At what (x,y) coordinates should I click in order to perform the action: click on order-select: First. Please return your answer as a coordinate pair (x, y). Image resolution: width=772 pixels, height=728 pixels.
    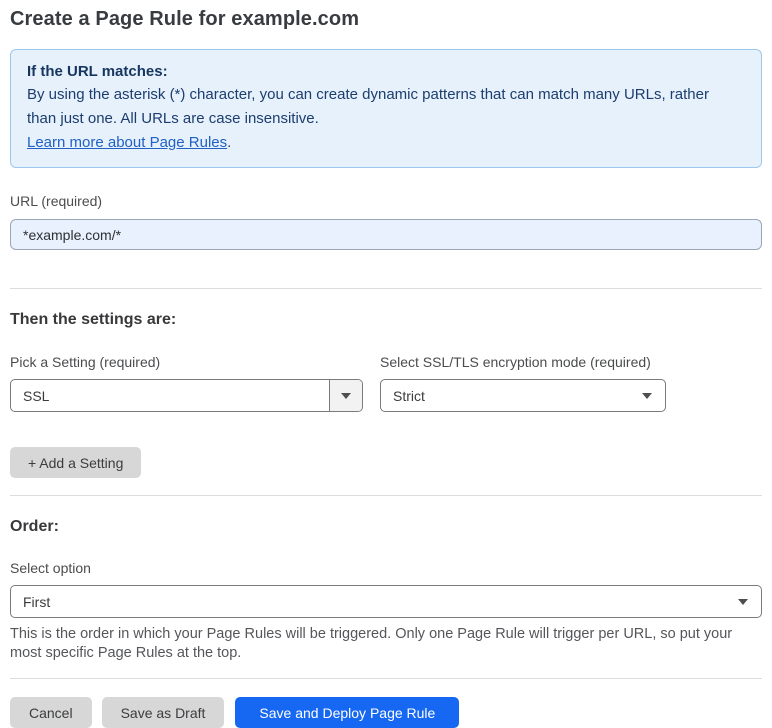
    Looking at the image, I should click on (386, 601).